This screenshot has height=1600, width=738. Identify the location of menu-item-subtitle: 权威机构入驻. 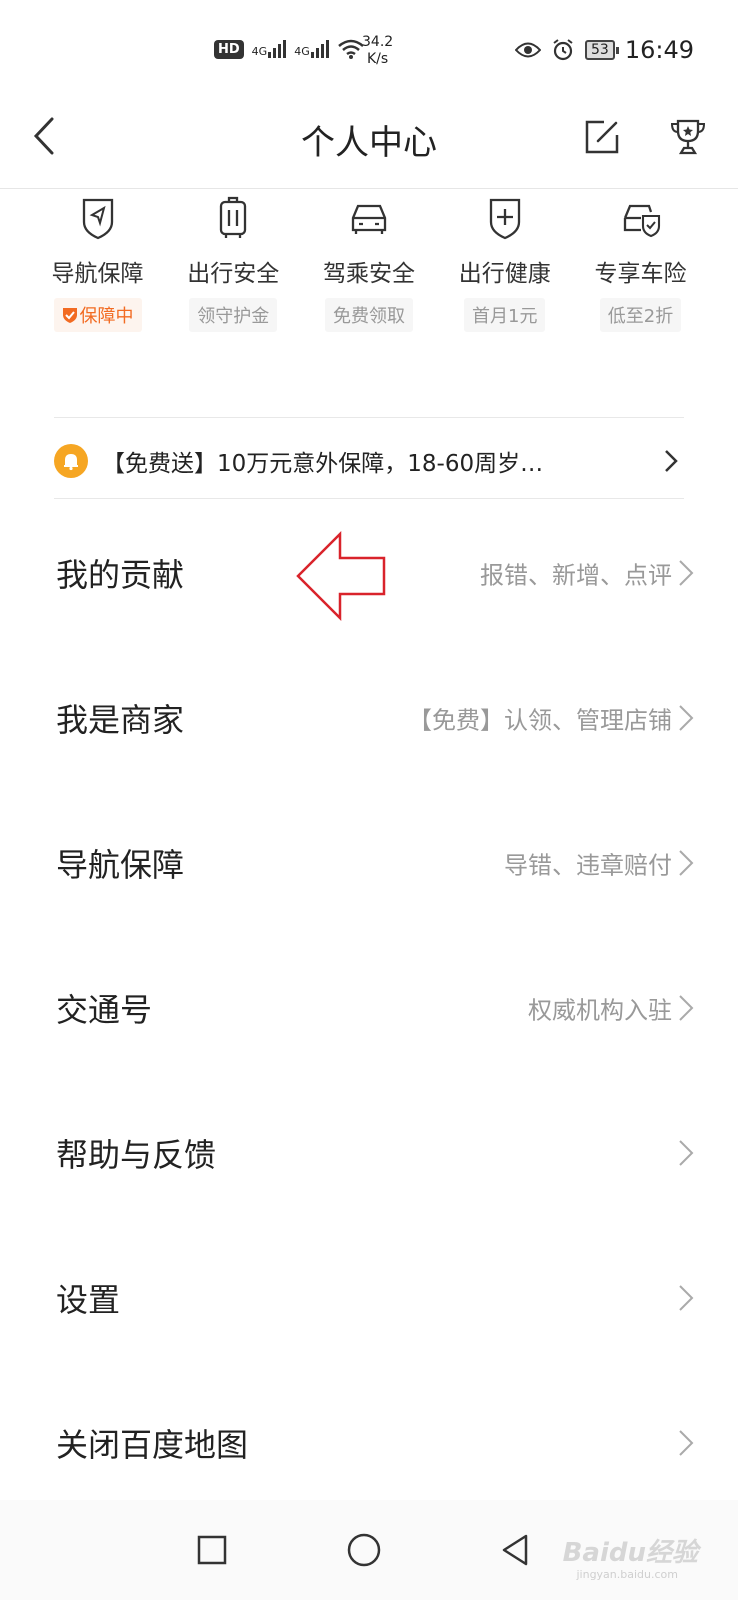
(600, 1010).